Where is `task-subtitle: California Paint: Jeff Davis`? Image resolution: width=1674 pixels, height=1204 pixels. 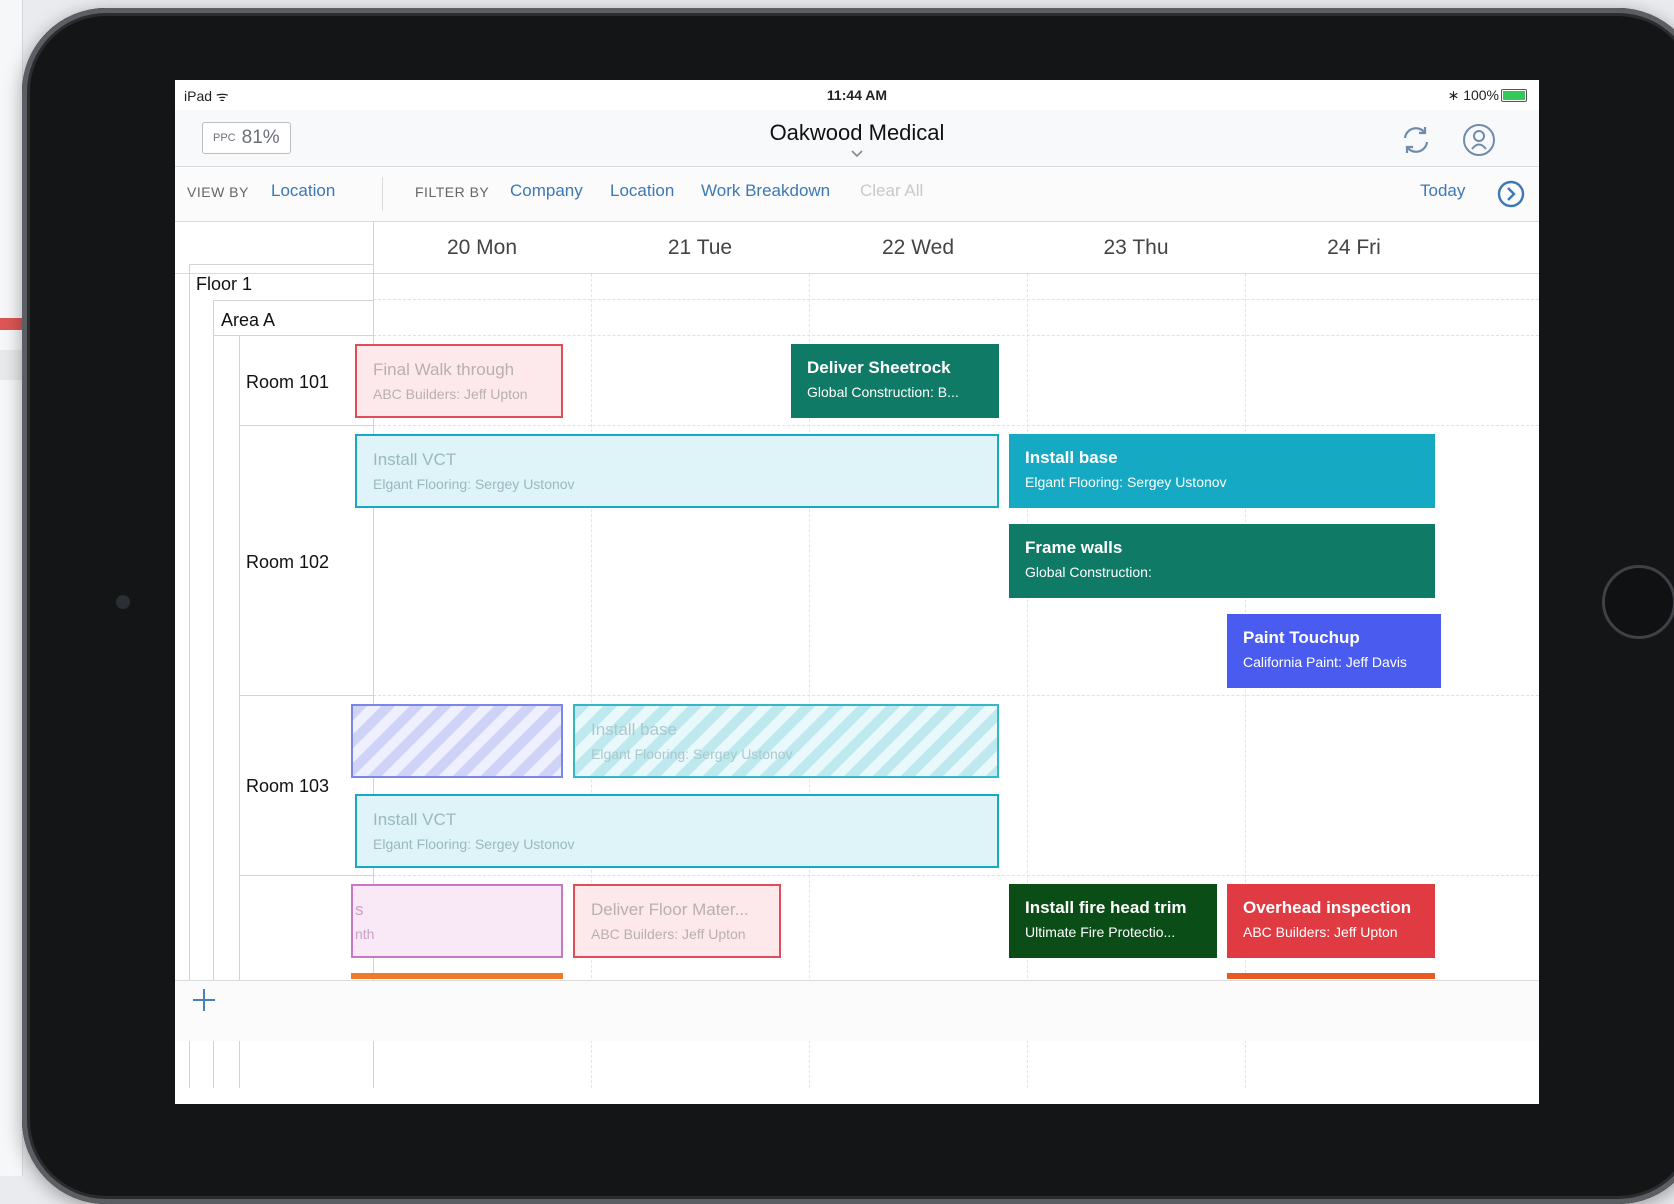
task-subtitle: California Paint: Jeff Davis is located at coordinates (1325, 662).